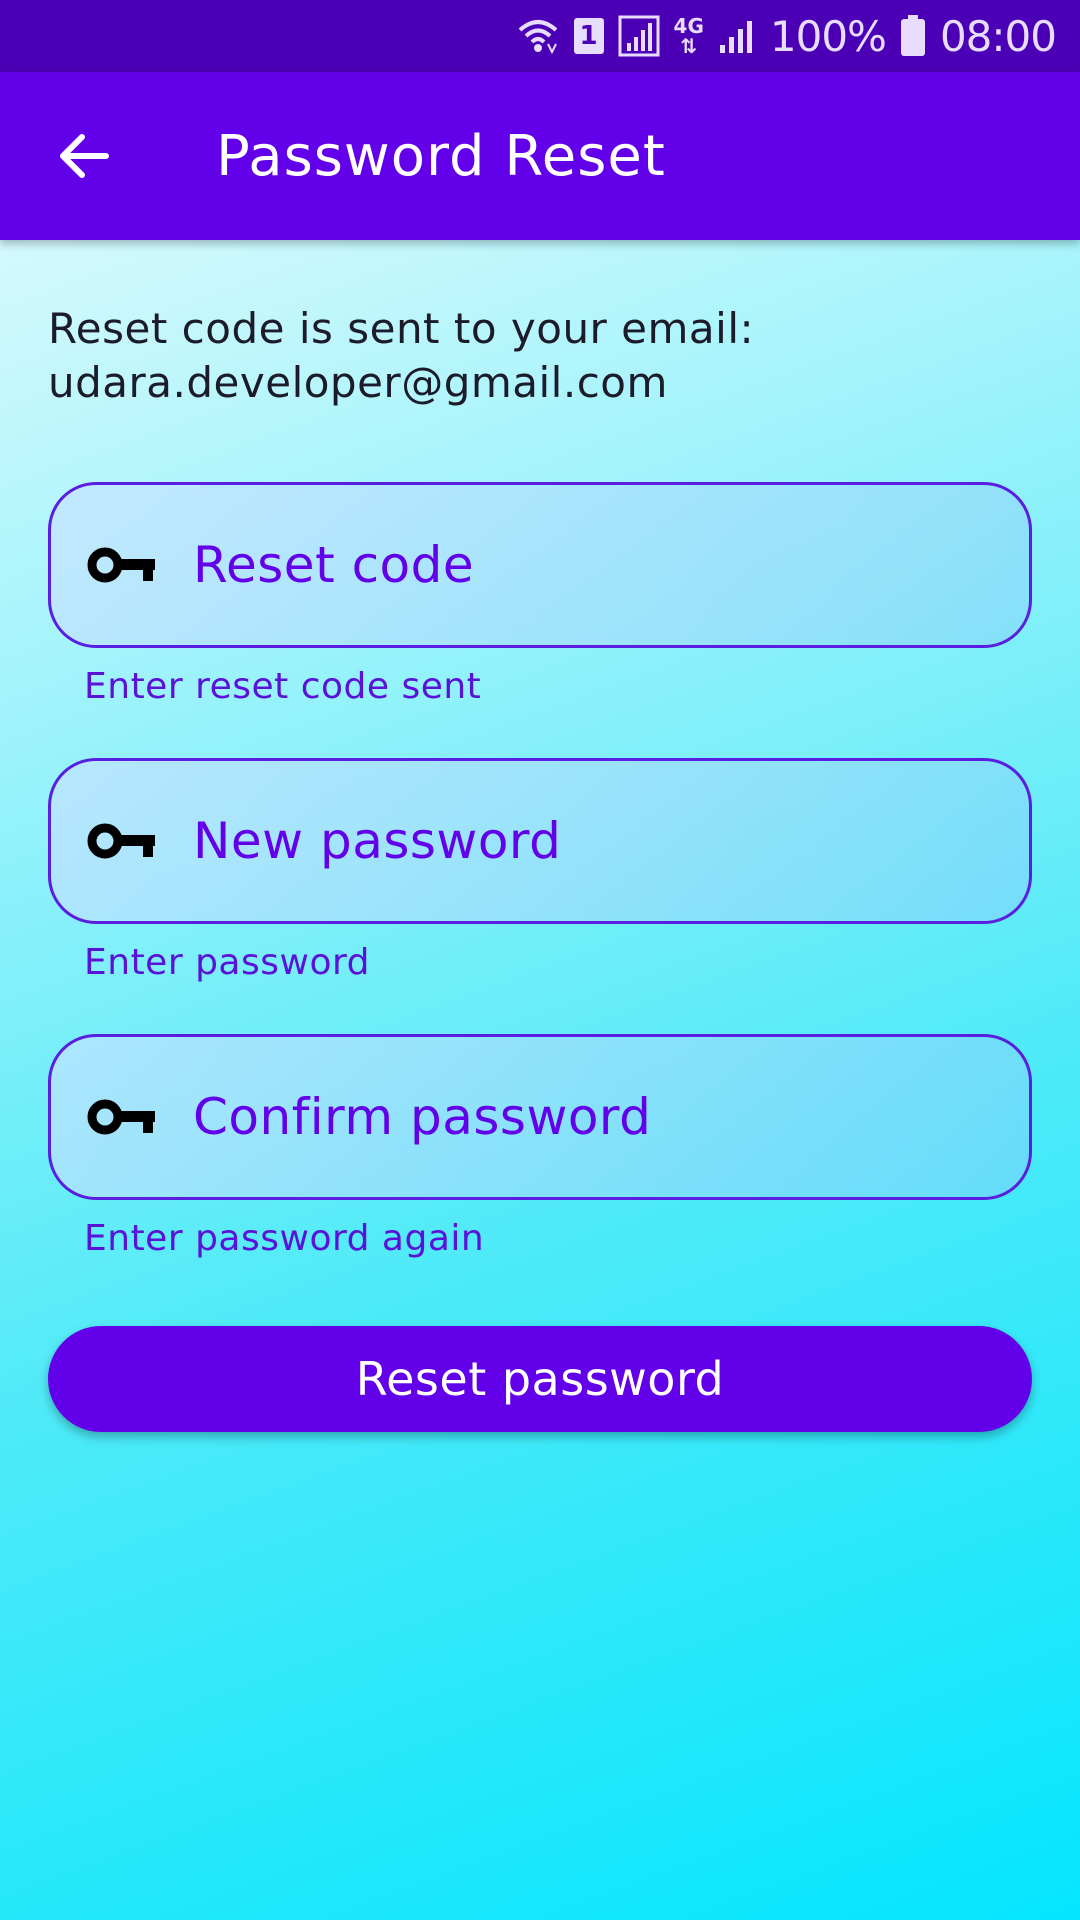 This screenshot has width=1080, height=1920. I want to click on sim-icon: 1, so click(588, 36).